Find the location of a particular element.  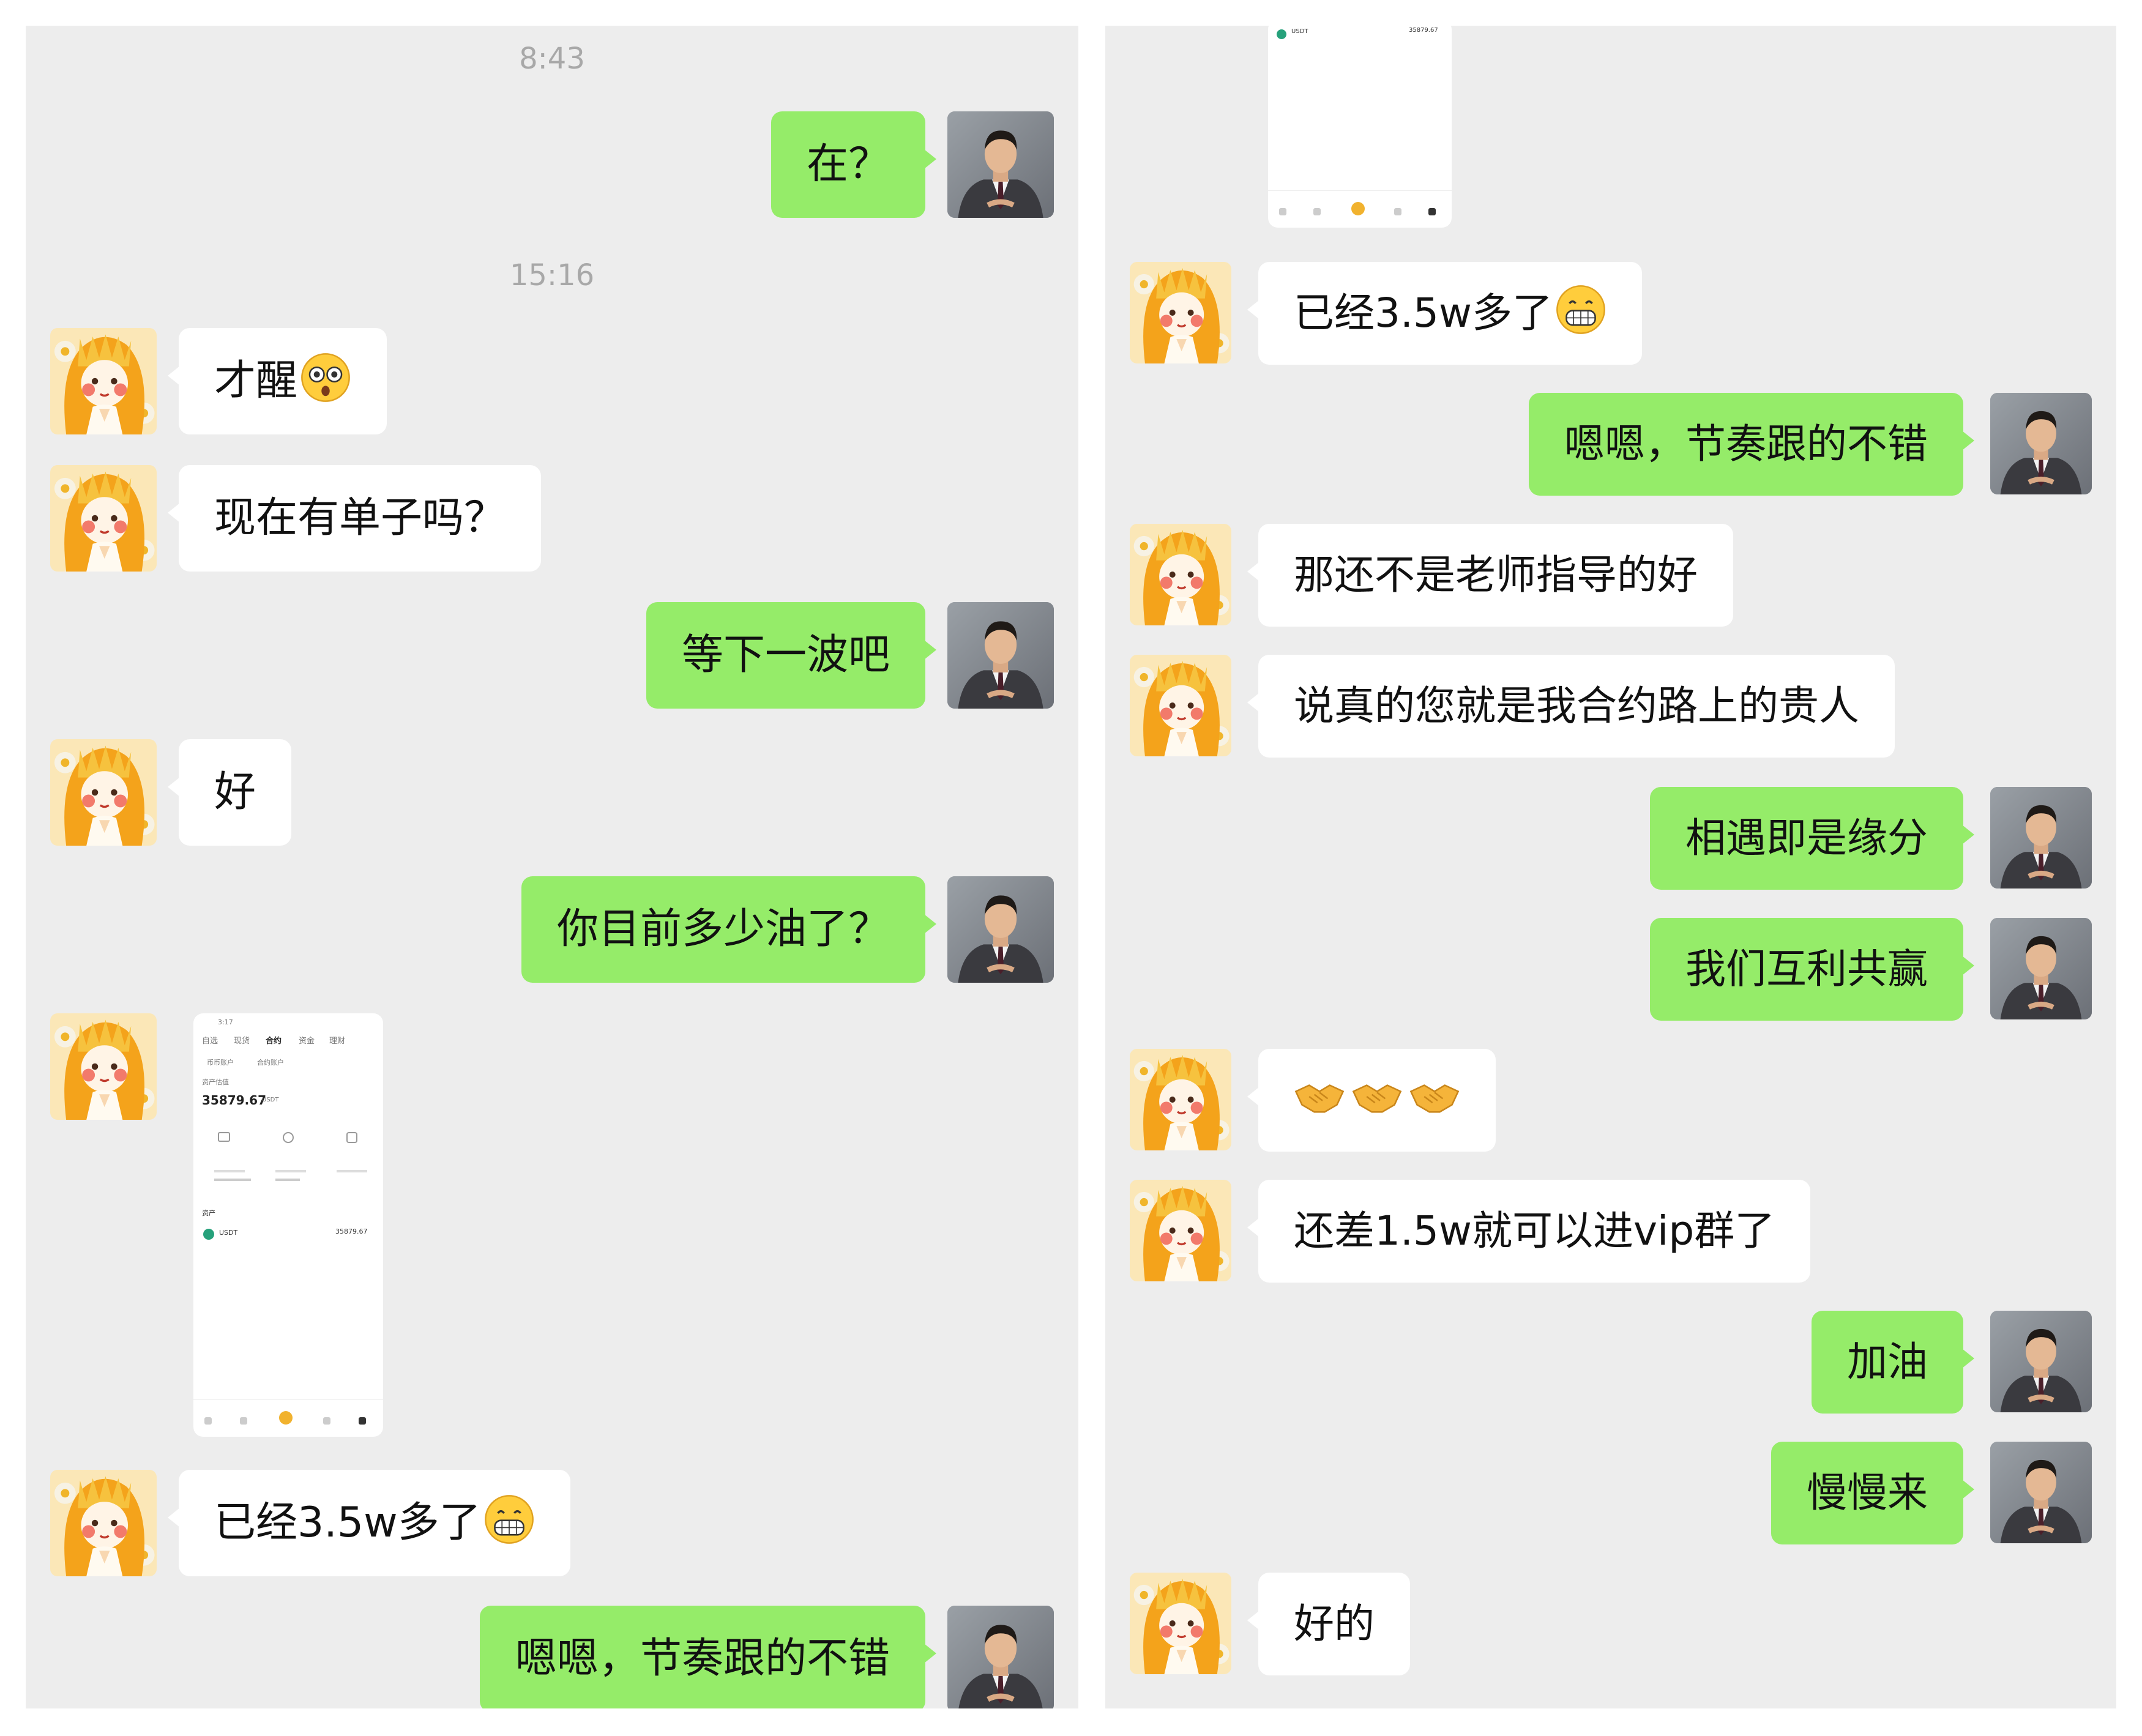

message-row: 加油 is located at coordinates (1610, 1366).